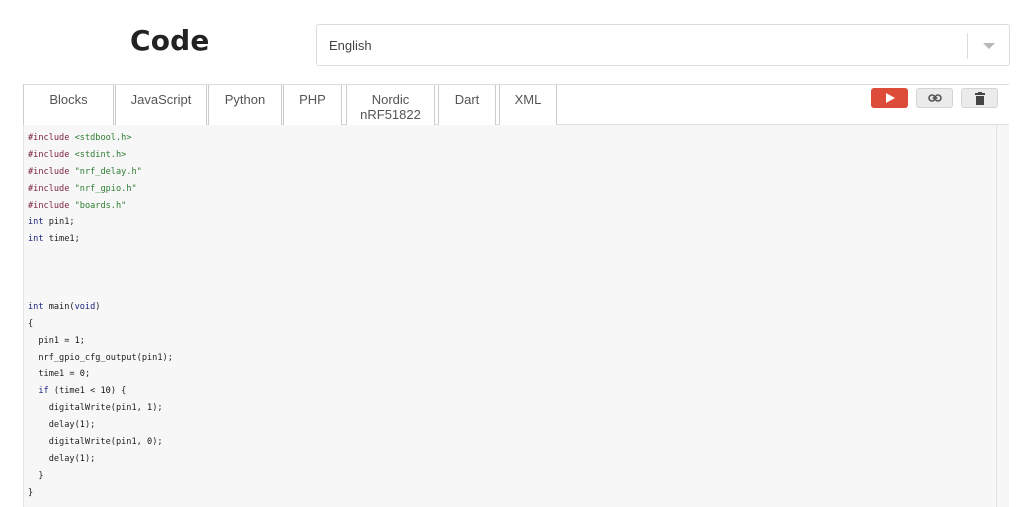 This screenshot has width=1024, height=507. I want to click on trash-icon, so click(980, 98).